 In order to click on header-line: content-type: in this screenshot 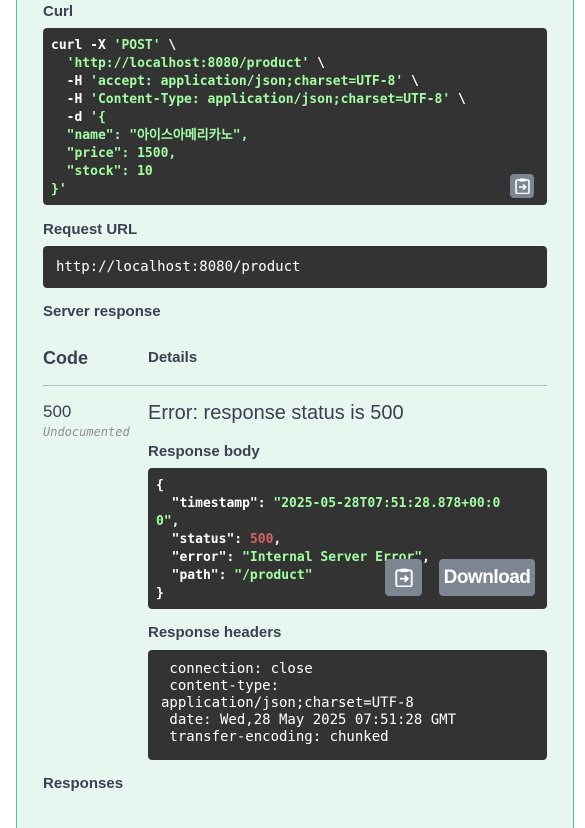, I will do `click(220, 686)`.